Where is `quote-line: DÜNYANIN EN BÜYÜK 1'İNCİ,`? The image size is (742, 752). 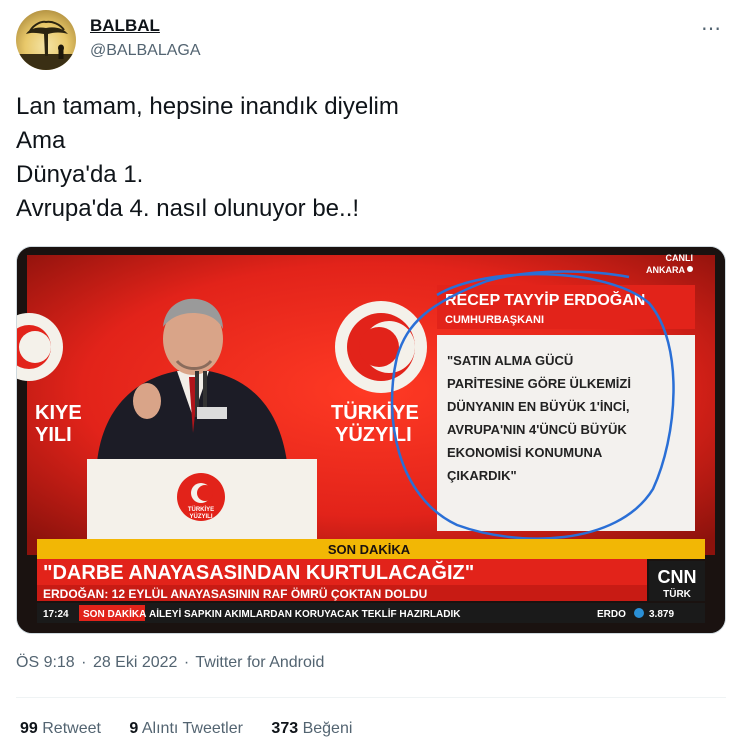 quote-line: DÜNYANIN EN BÜYÜK 1'İNCİ, is located at coordinates (538, 406).